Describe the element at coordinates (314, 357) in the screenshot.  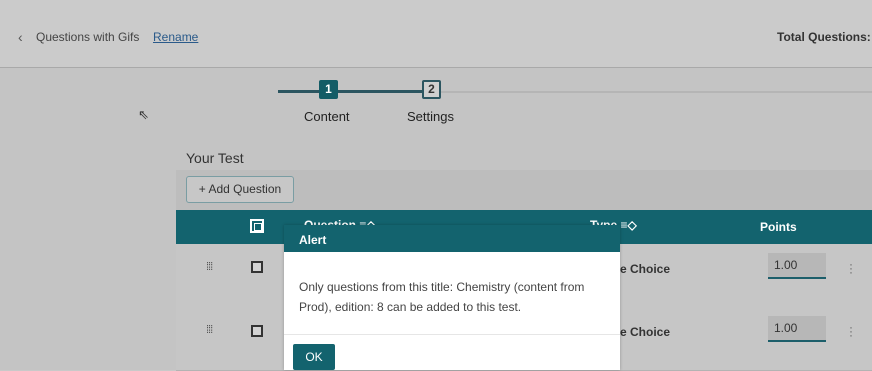
I see `ok-button: OK` at that location.